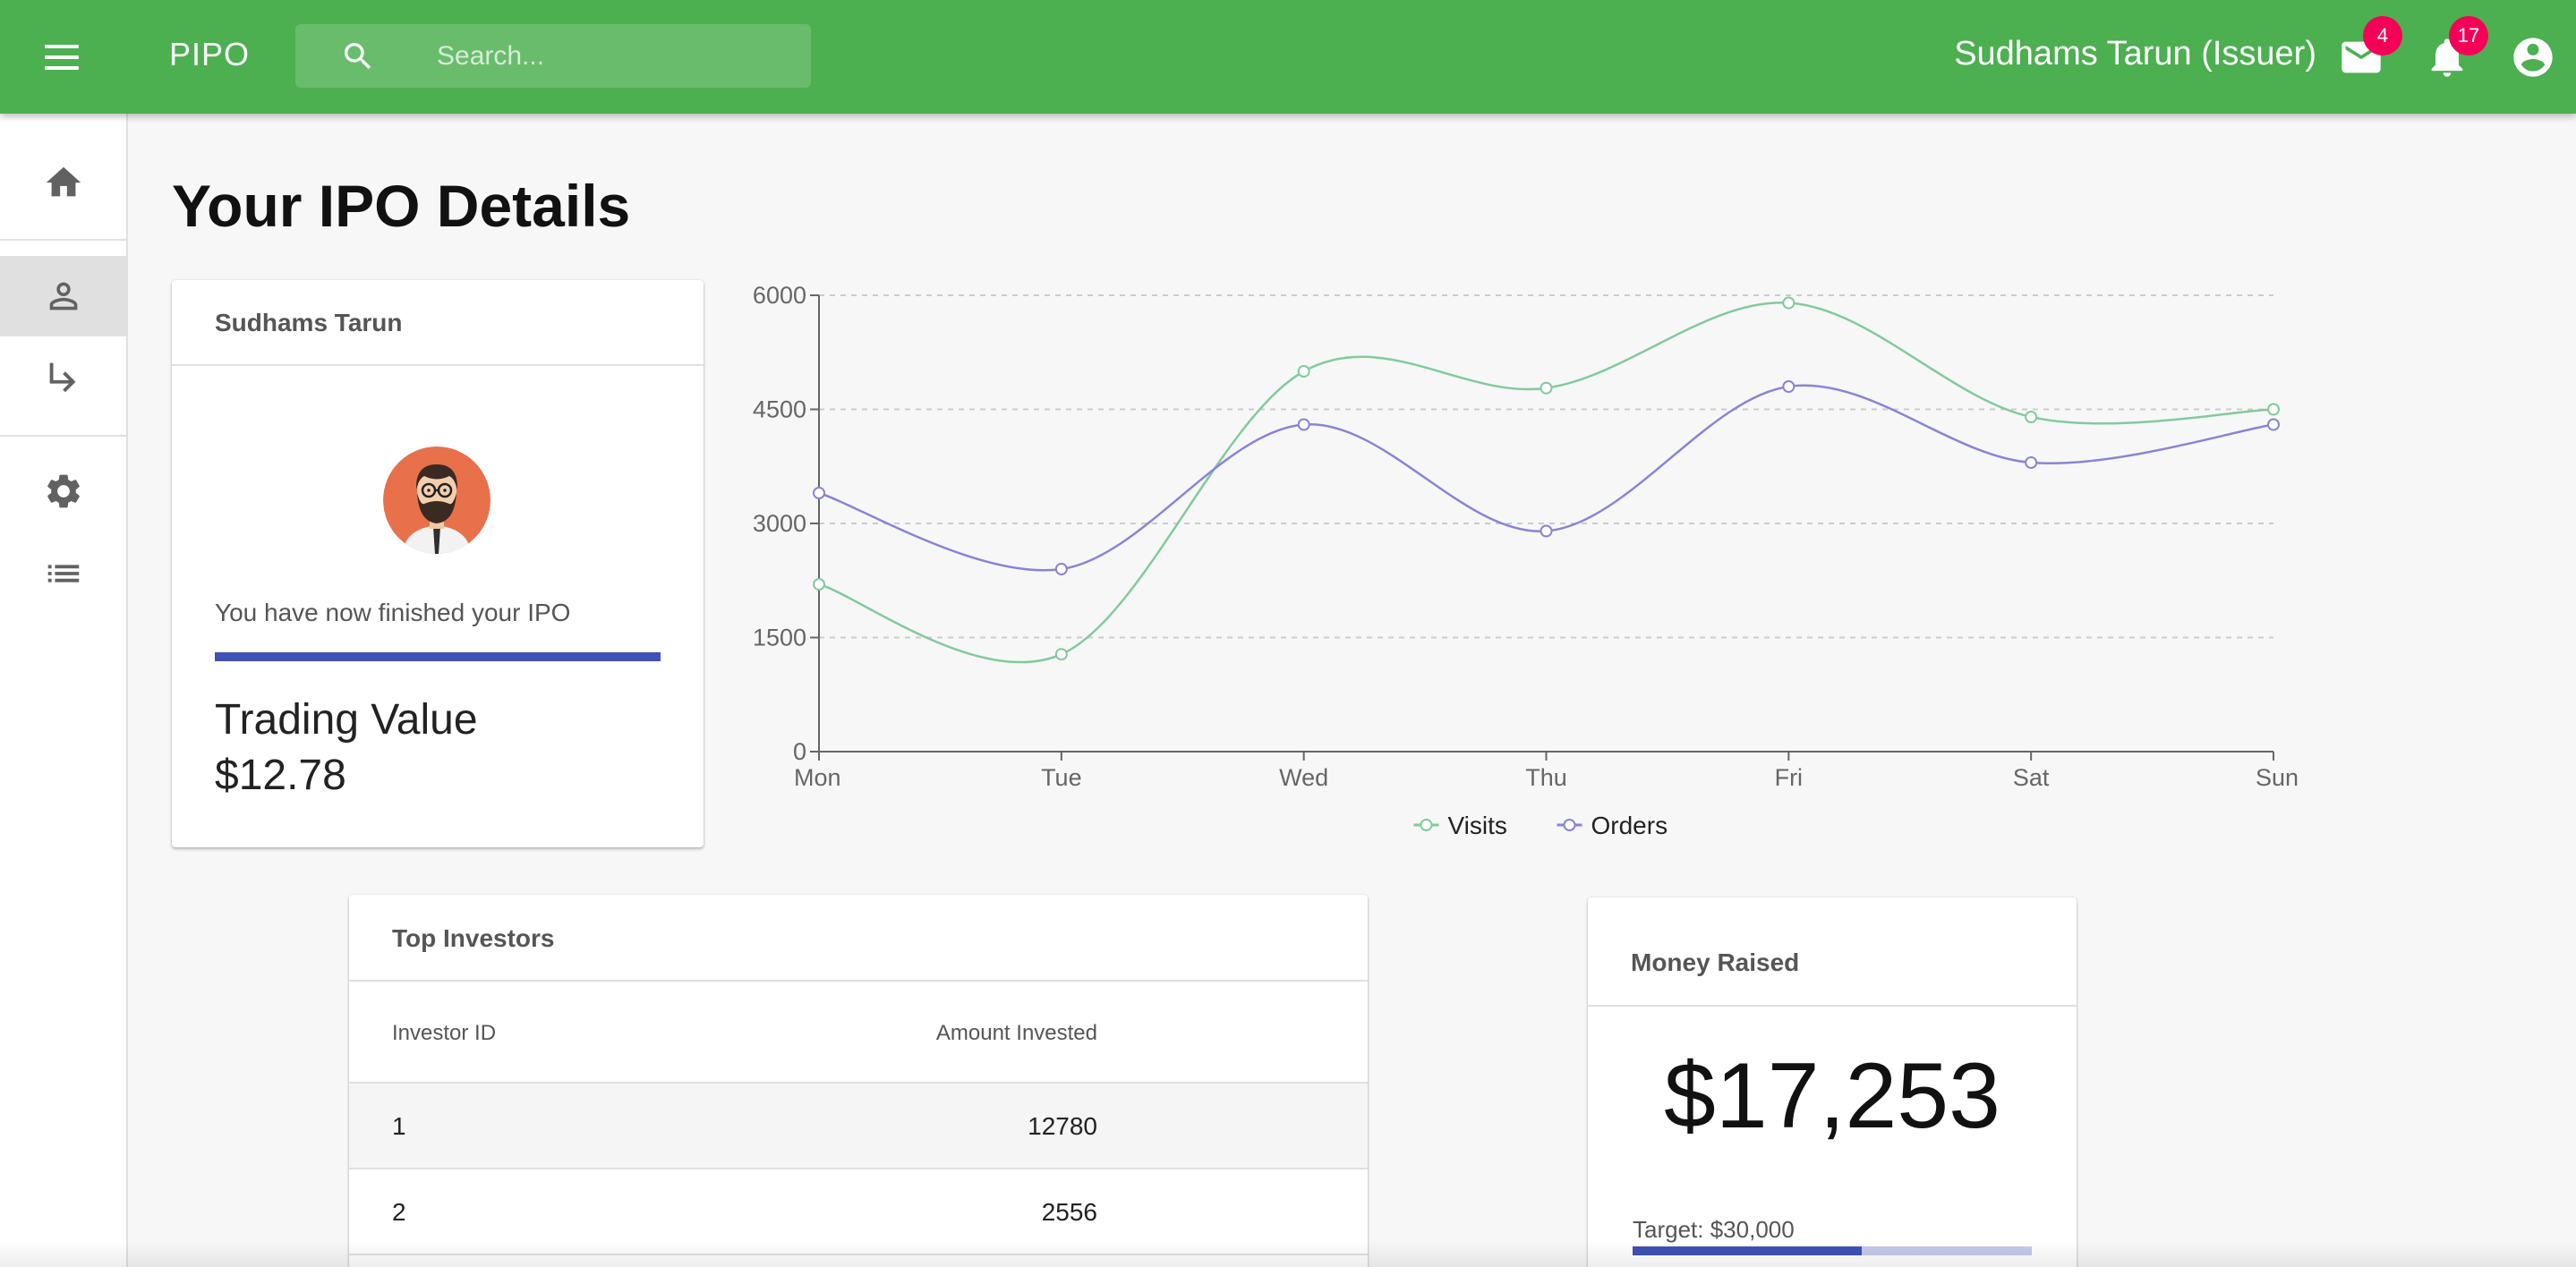 This screenshot has width=2576, height=1267. What do you see at coordinates (1569, 825) in the screenshot?
I see `legend-marker-orders` at bounding box center [1569, 825].